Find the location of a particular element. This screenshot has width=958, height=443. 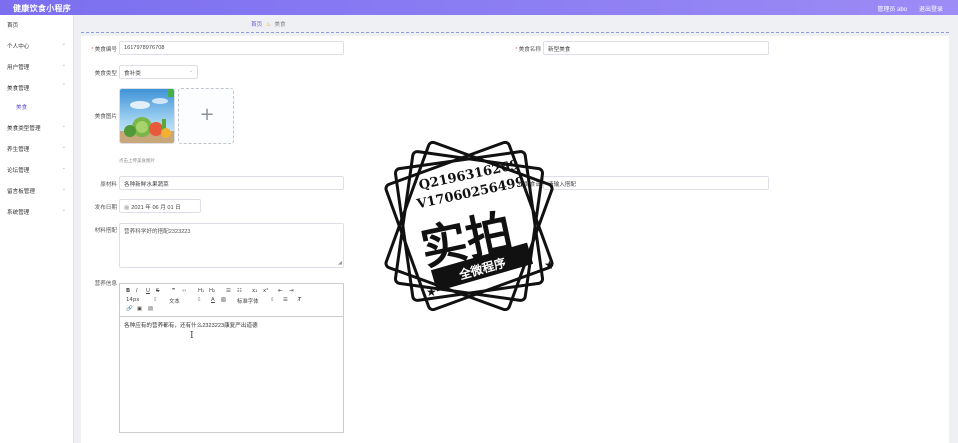

quote-button: ❞ is located at coordinates (173, 291).